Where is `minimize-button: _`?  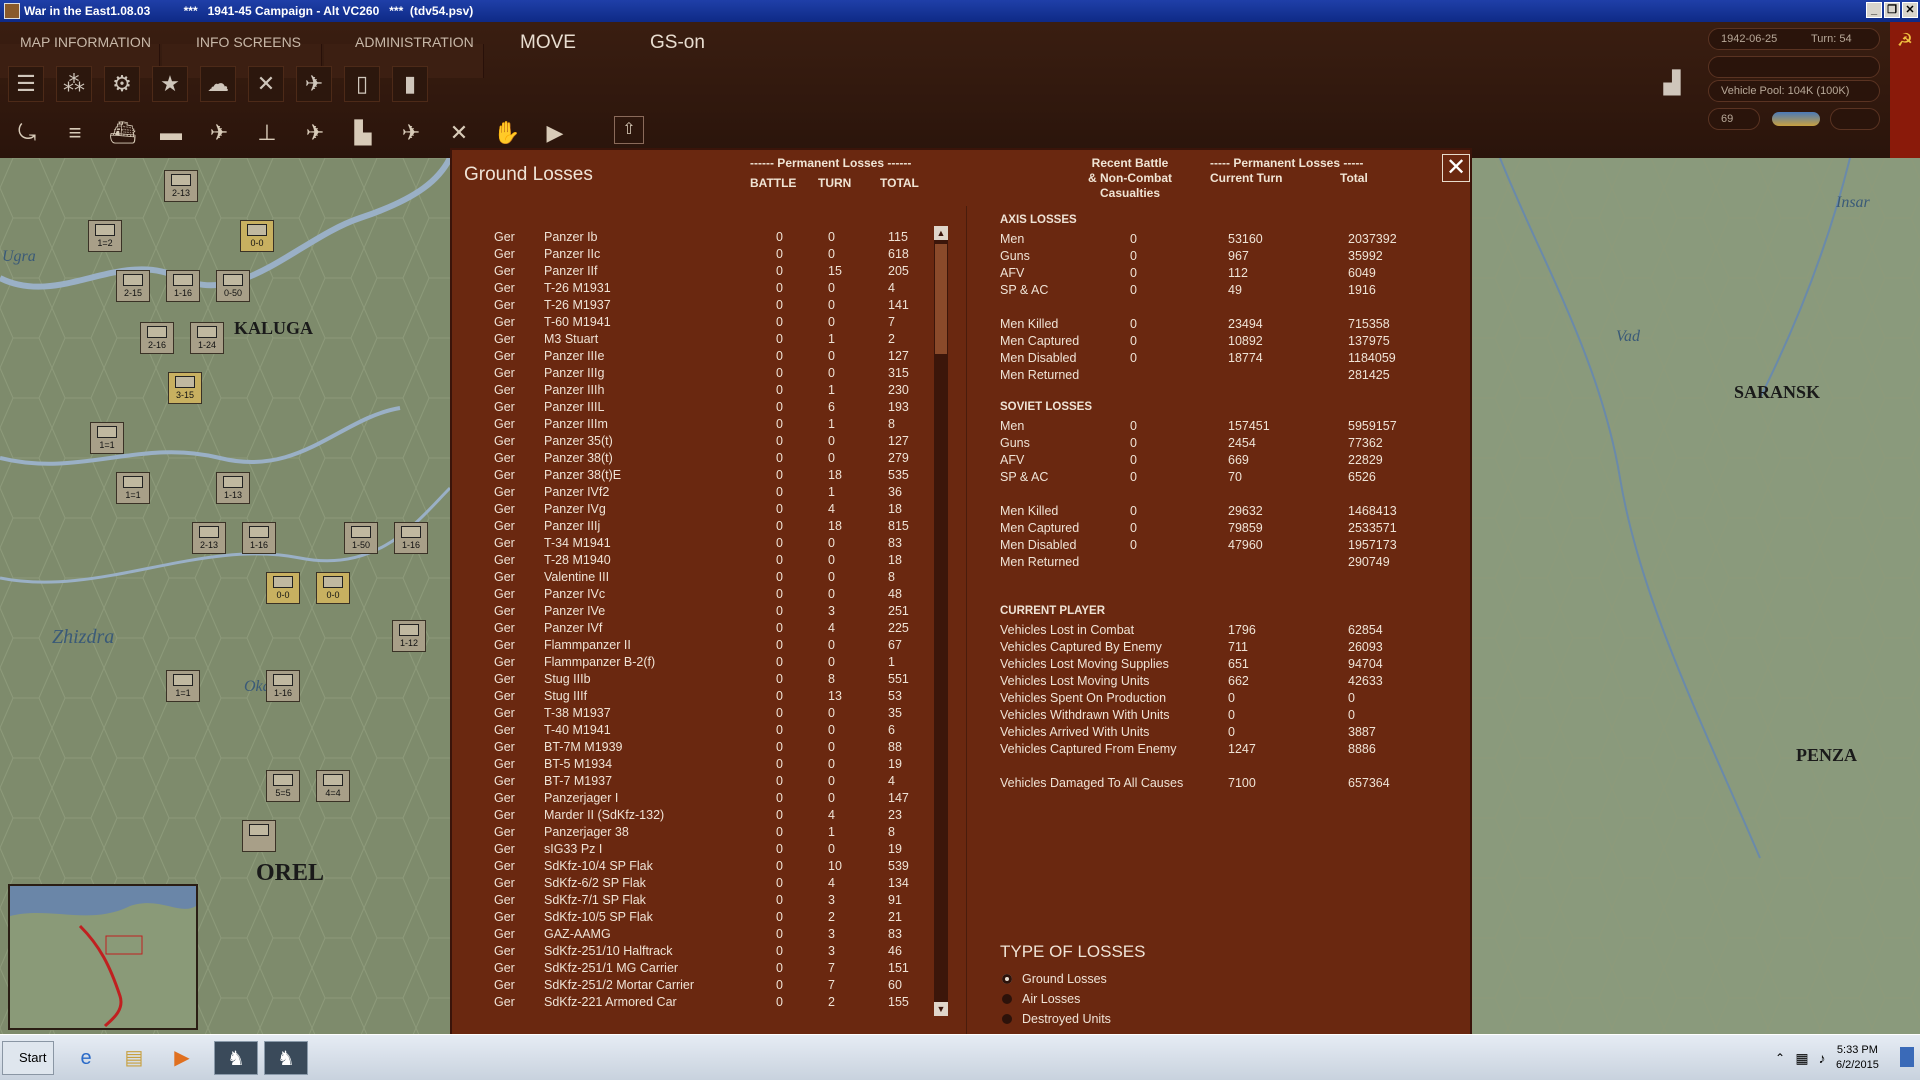 minimize-button: _ is located at coordinates (1874, 10).